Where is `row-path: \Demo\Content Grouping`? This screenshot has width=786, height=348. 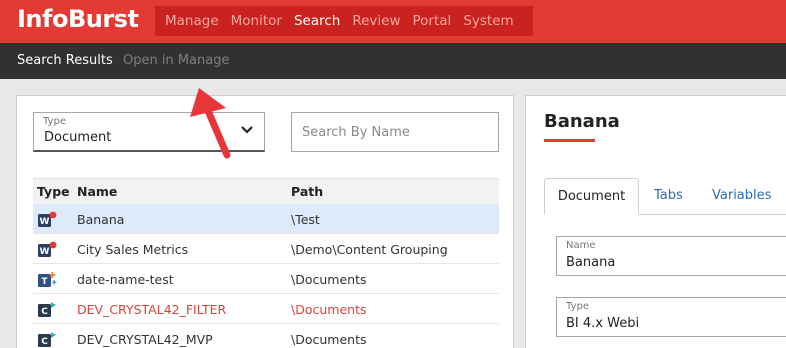
row-path: \Demo\Content Grouping is located at coordinates (369, 249).